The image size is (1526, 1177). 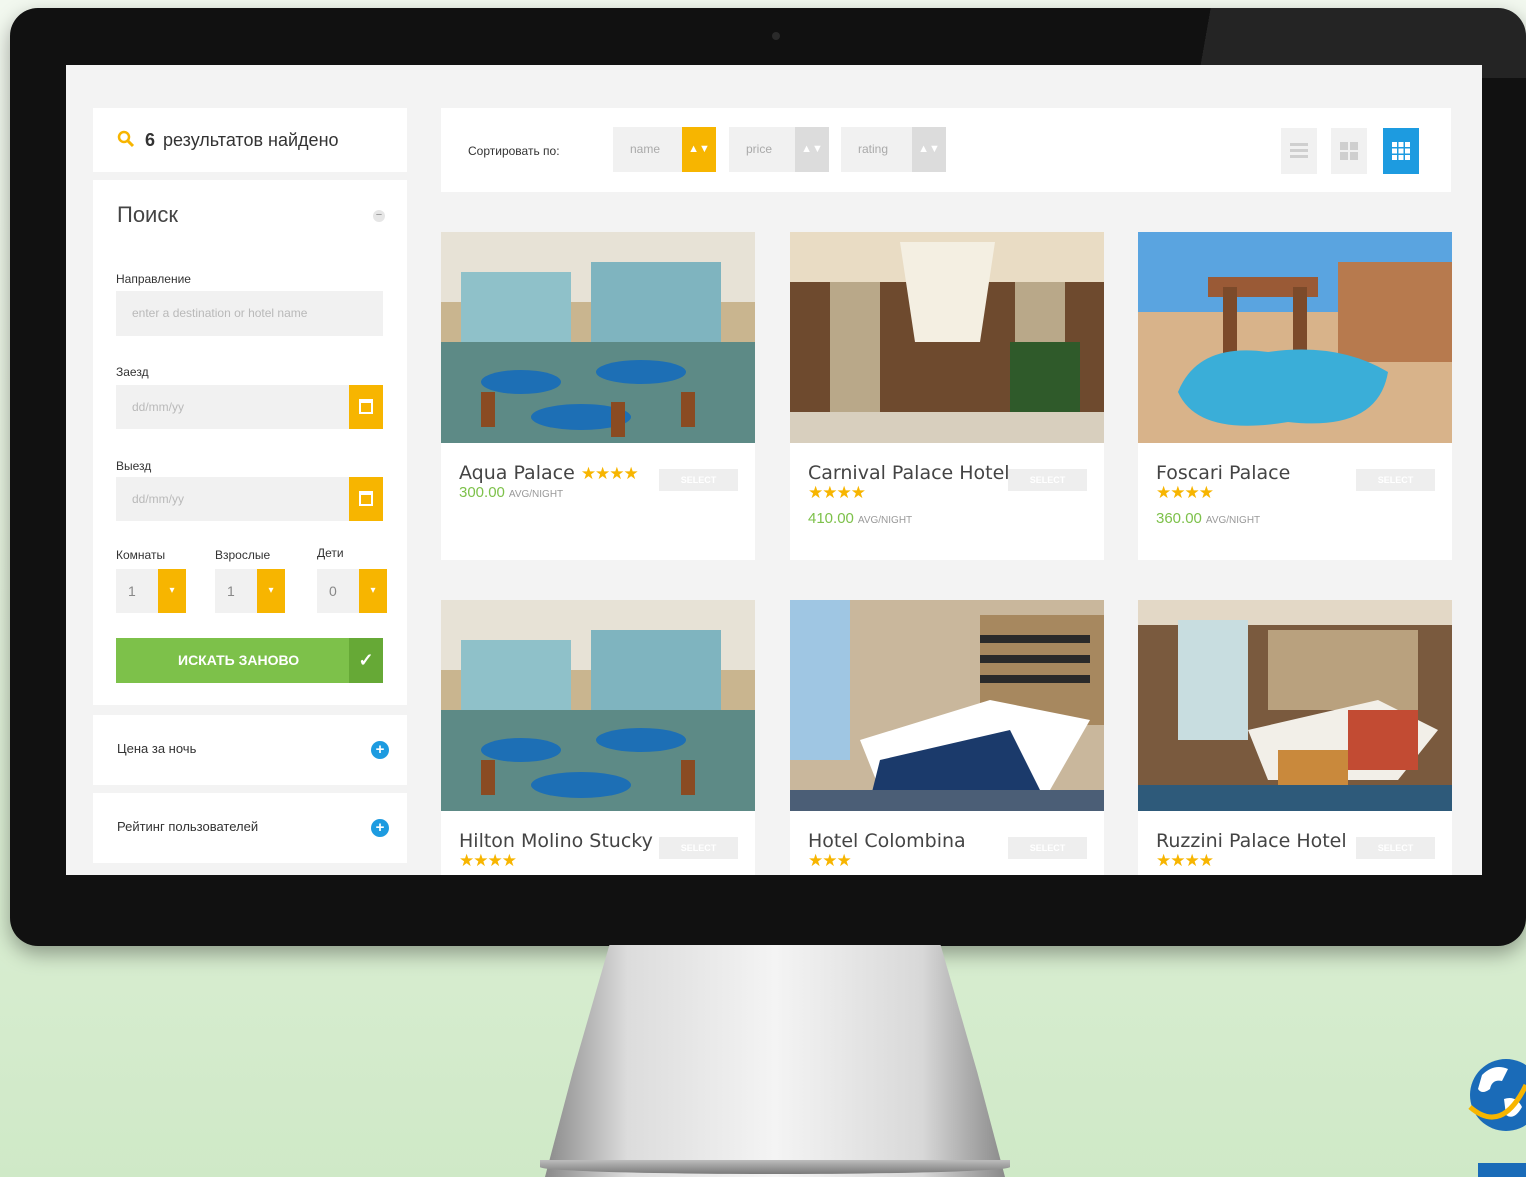 What do you see at coordinates (126, 139) in the screenshot?
I see `search-icon` at bounding box center [126, 139].